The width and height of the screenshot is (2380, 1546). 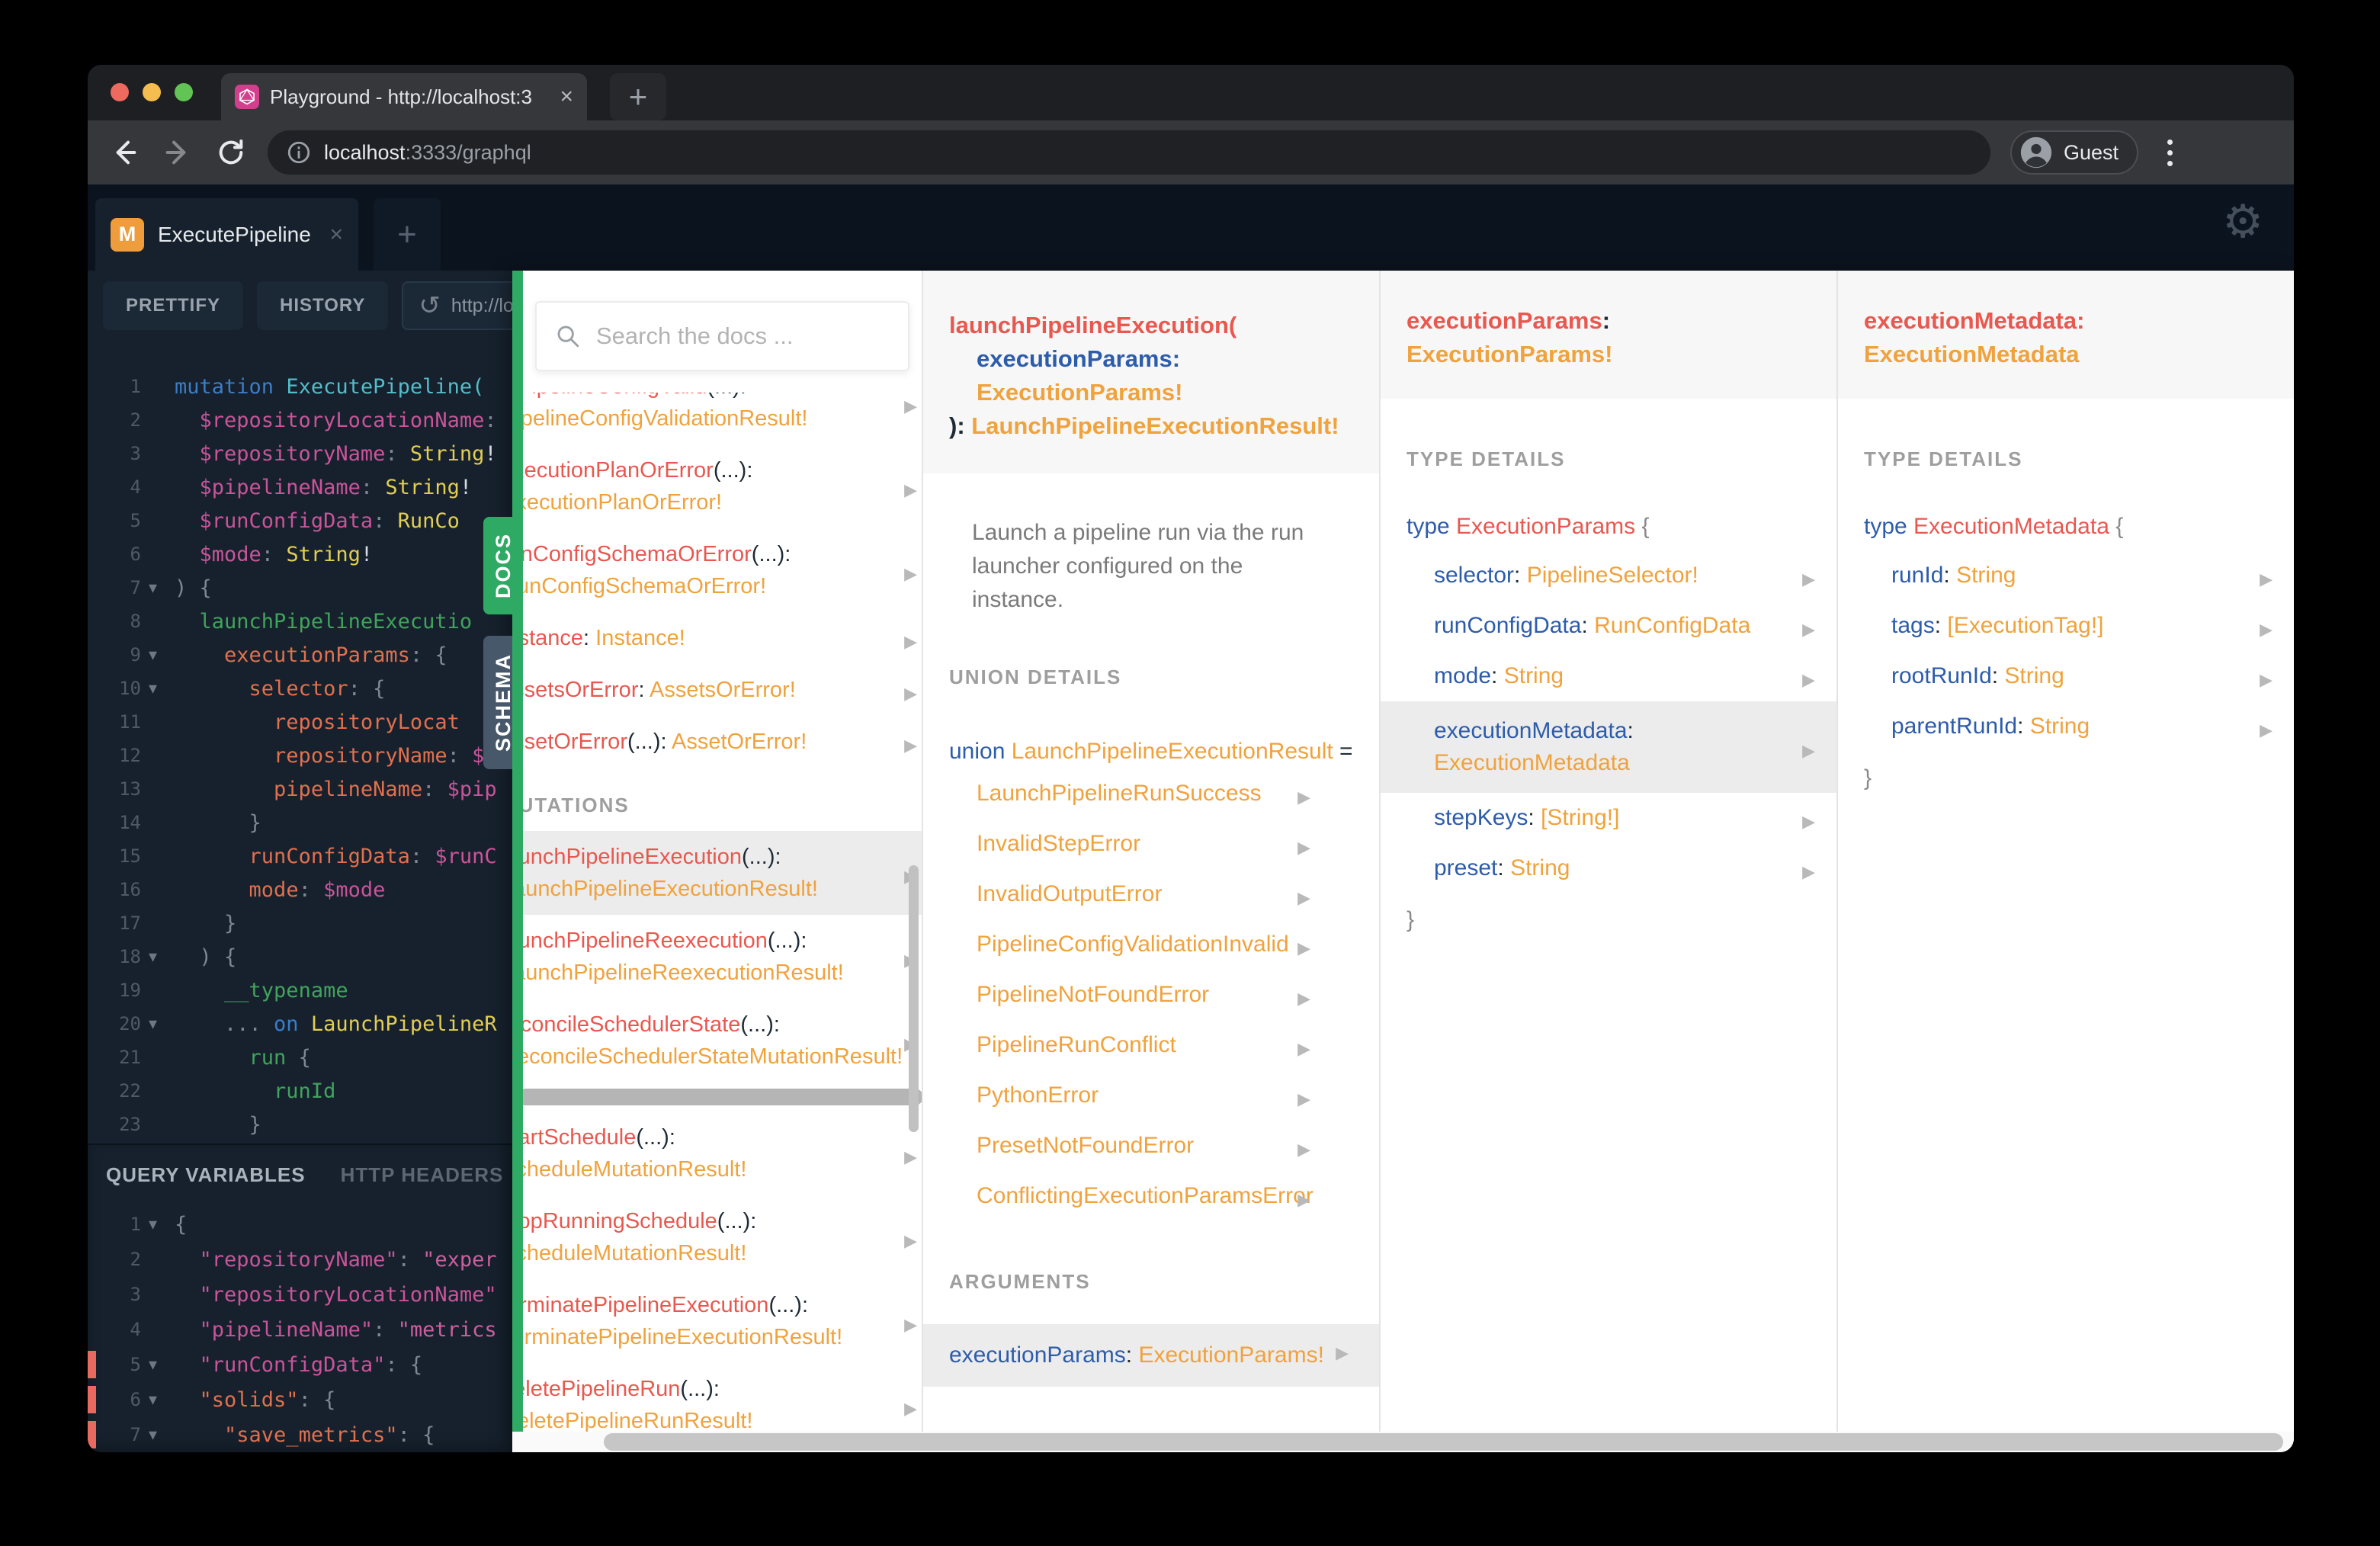 I want to click on union-member-row: PythonError ▶, so click(x=1151, y=1095).